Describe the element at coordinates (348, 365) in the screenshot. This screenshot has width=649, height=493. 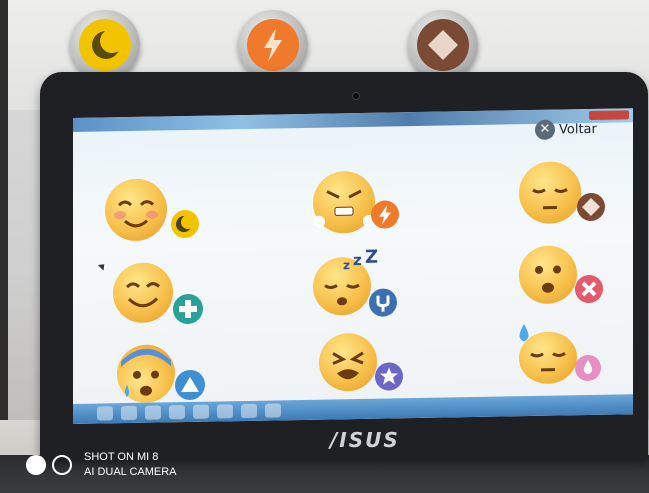
I see `tired-face-icon` at that location.